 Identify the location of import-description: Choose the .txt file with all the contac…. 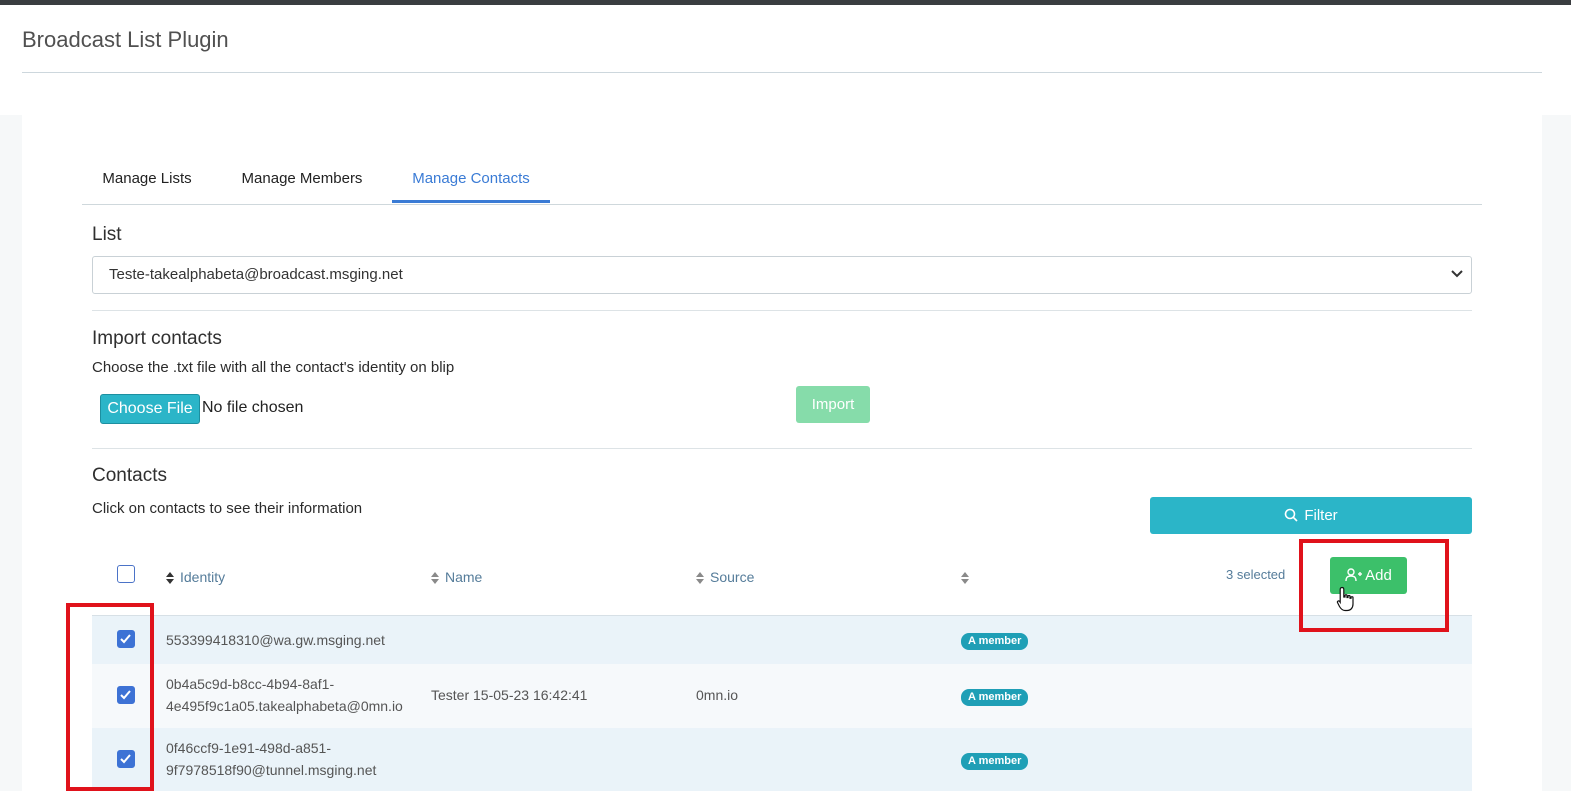
(273, 367).